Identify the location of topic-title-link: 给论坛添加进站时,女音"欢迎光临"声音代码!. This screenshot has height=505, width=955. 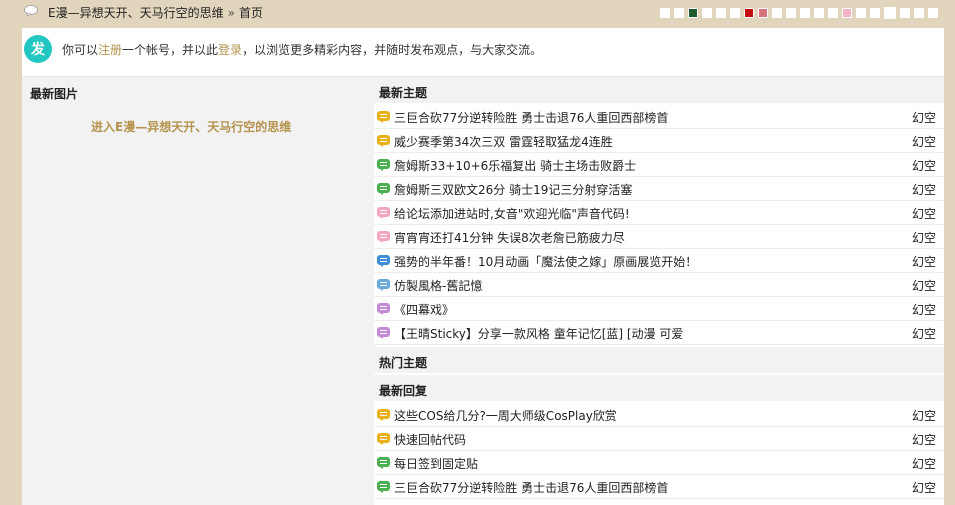
(512, 213).